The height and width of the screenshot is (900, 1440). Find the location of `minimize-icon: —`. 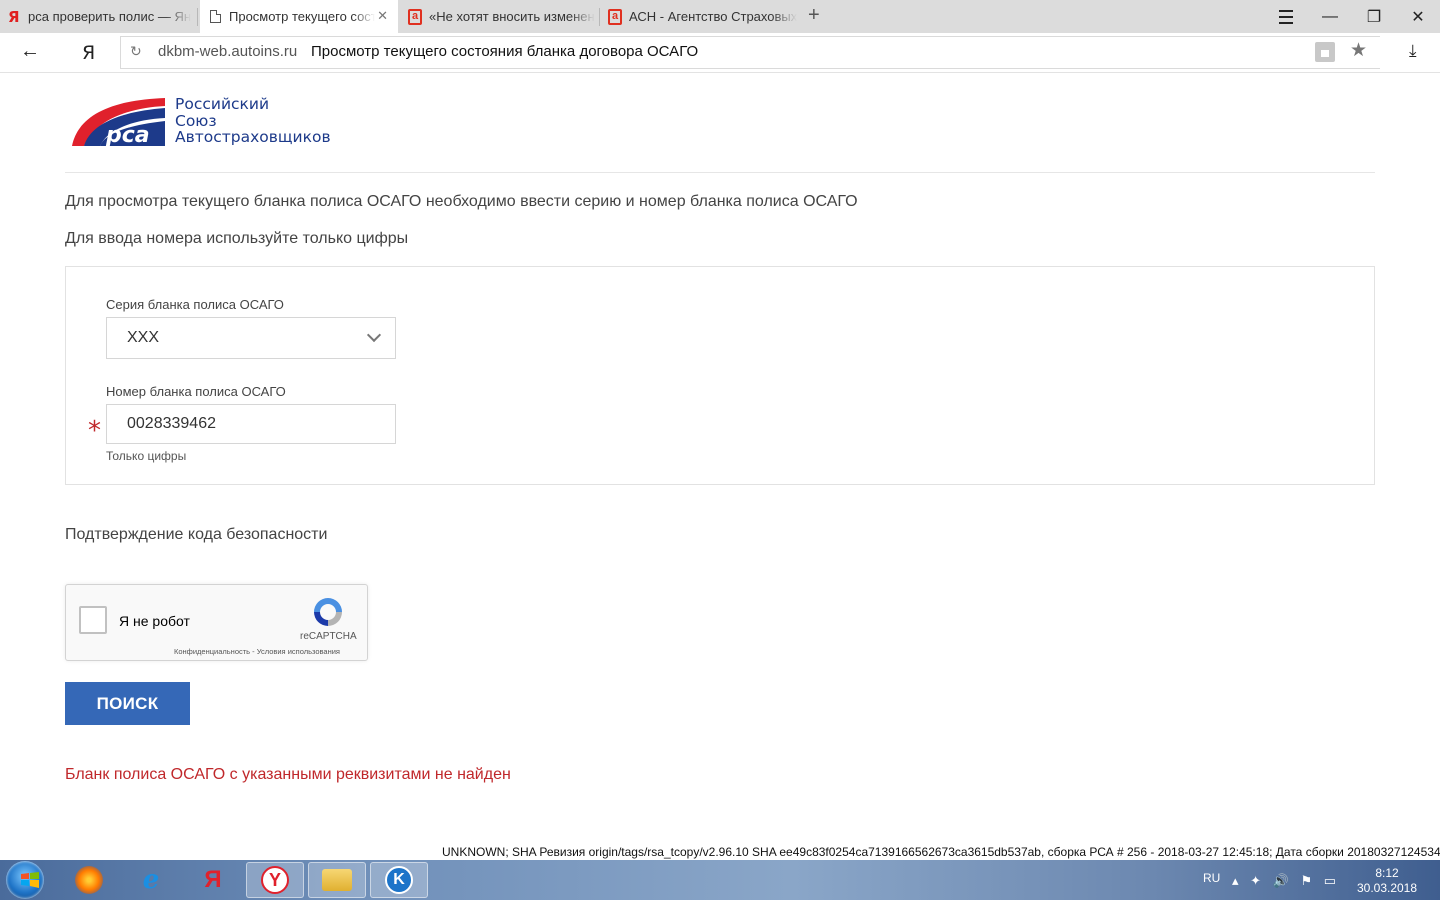

minimize-icon: — is located at coordinates (1330, 16).